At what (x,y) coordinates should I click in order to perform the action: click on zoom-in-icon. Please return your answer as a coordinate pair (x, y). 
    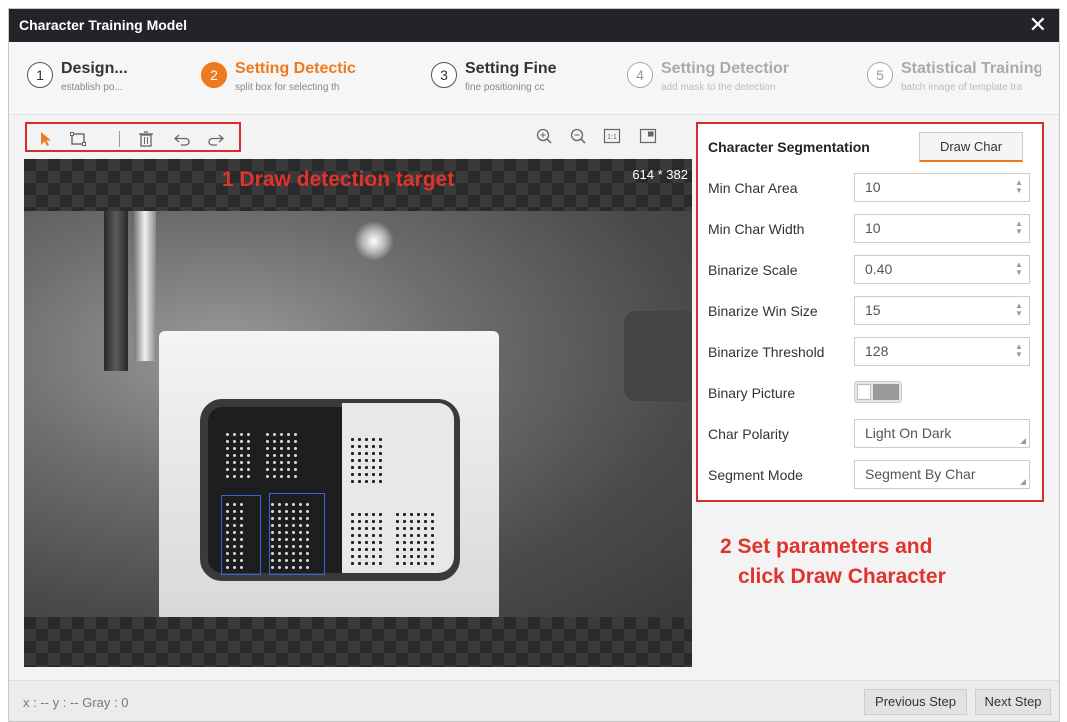
    Looking at the image, I should click on (544, 136).